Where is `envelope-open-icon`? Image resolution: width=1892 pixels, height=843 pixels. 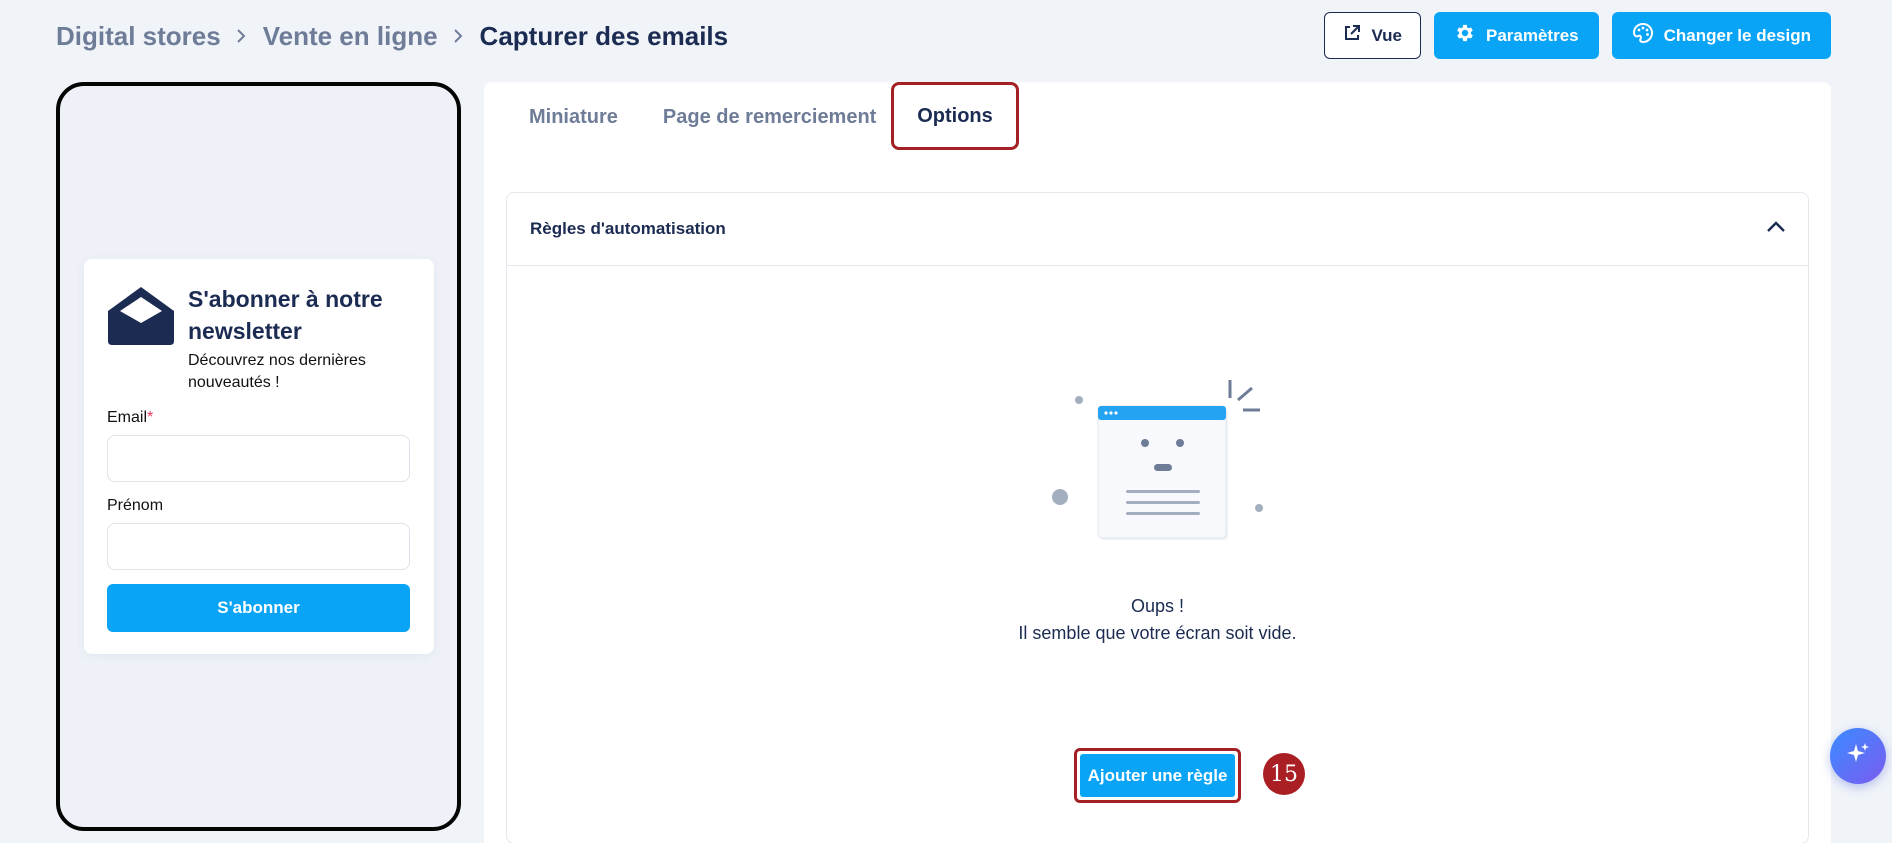 envelope-open-icon is located at coordinates (141, 316).